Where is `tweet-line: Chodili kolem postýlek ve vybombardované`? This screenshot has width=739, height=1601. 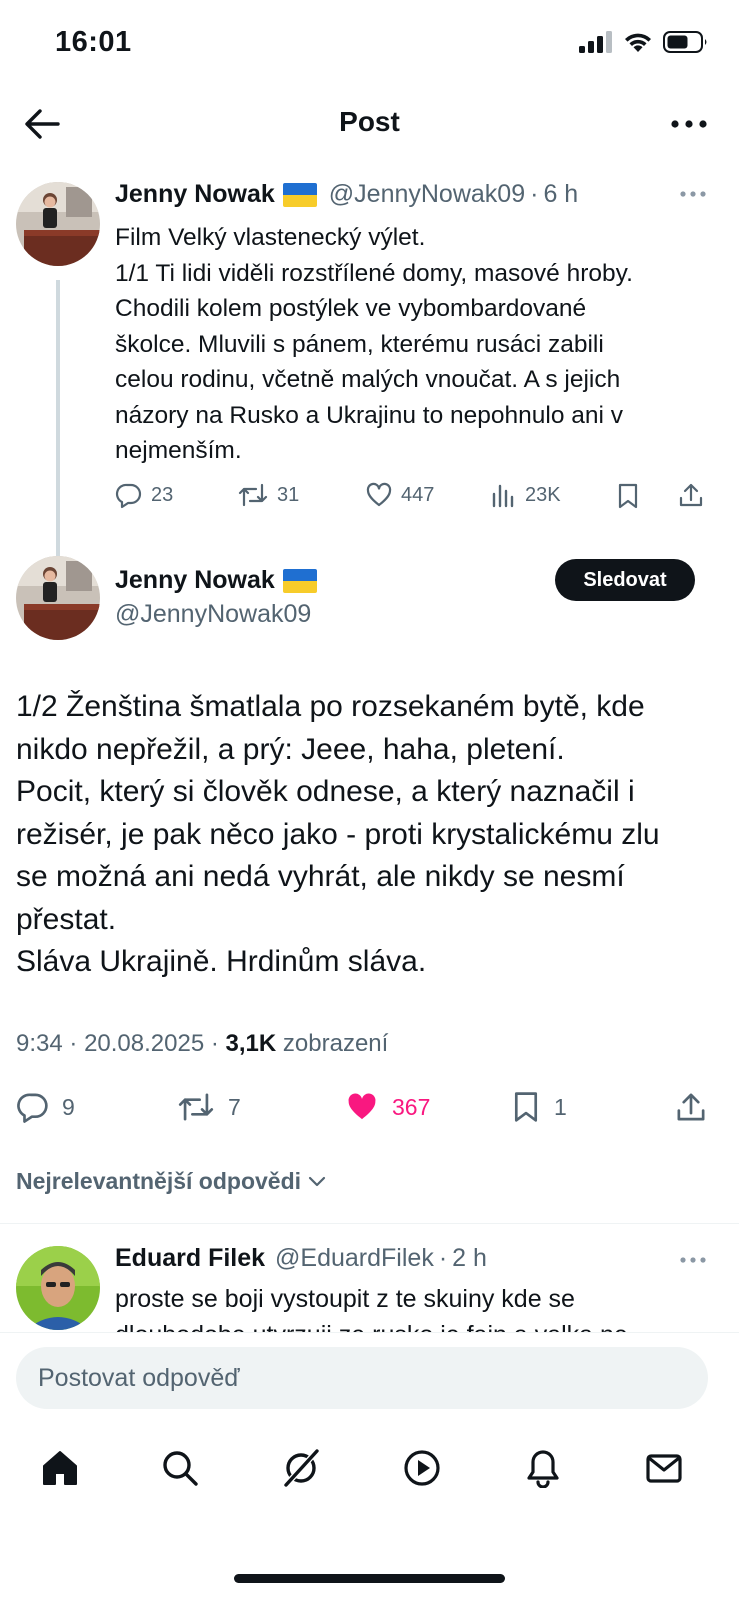 tweet-line: Chodili kolem postýlek ve vybombardované is located at coordinates (351, 308).